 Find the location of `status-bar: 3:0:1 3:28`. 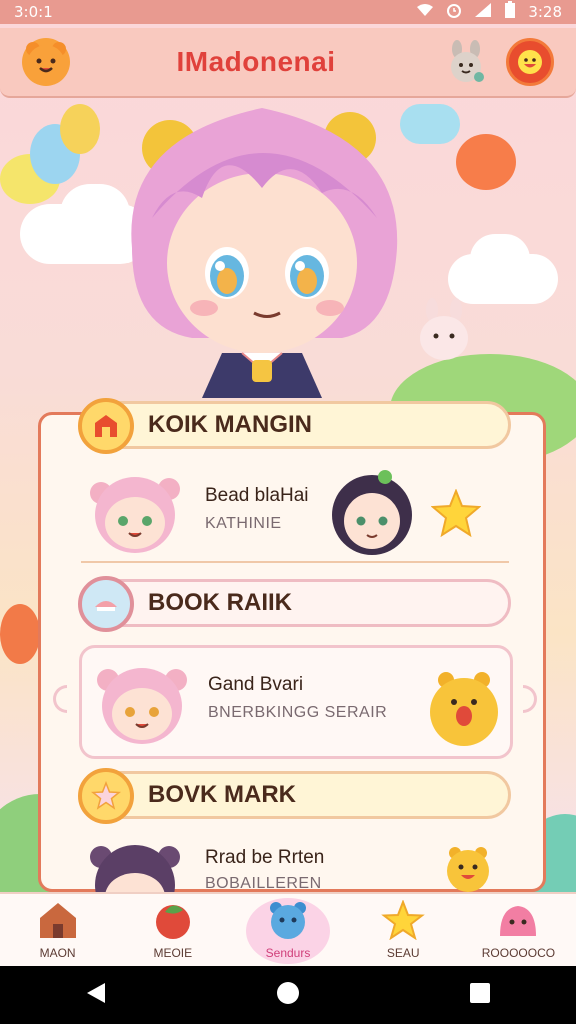

status-bar: 3:0:1 3:28 is located at coordinates (288, 12).